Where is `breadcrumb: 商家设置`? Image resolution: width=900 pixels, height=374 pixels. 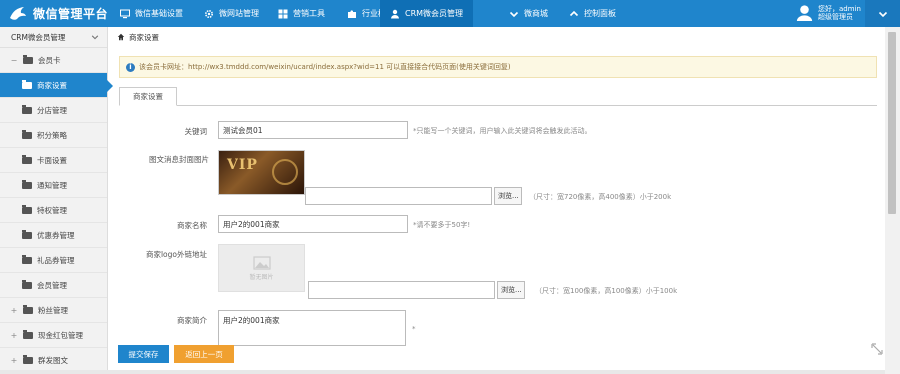 breadcrumb: 商家设置 is located at coordinates (500, 37).